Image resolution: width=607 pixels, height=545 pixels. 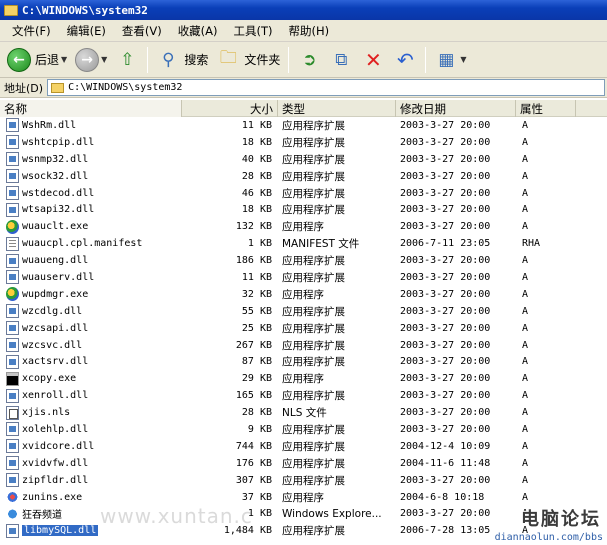 I want to click on file-row: wshtcpip.dll 18 KB 应用程序扩展 2003-3-27 20:00 A, so click(x=303, y=142).